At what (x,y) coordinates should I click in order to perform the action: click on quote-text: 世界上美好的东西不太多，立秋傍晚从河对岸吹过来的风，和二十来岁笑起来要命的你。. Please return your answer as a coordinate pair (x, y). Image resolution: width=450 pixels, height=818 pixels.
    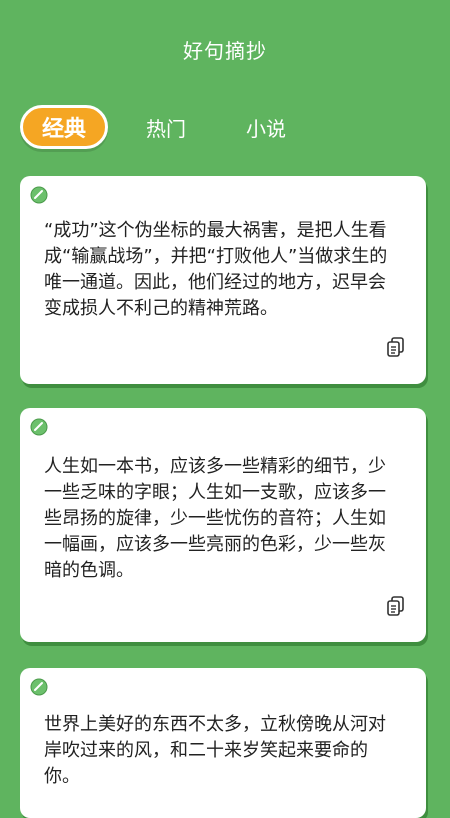
    Looking at the image, I should click on (215, 750).